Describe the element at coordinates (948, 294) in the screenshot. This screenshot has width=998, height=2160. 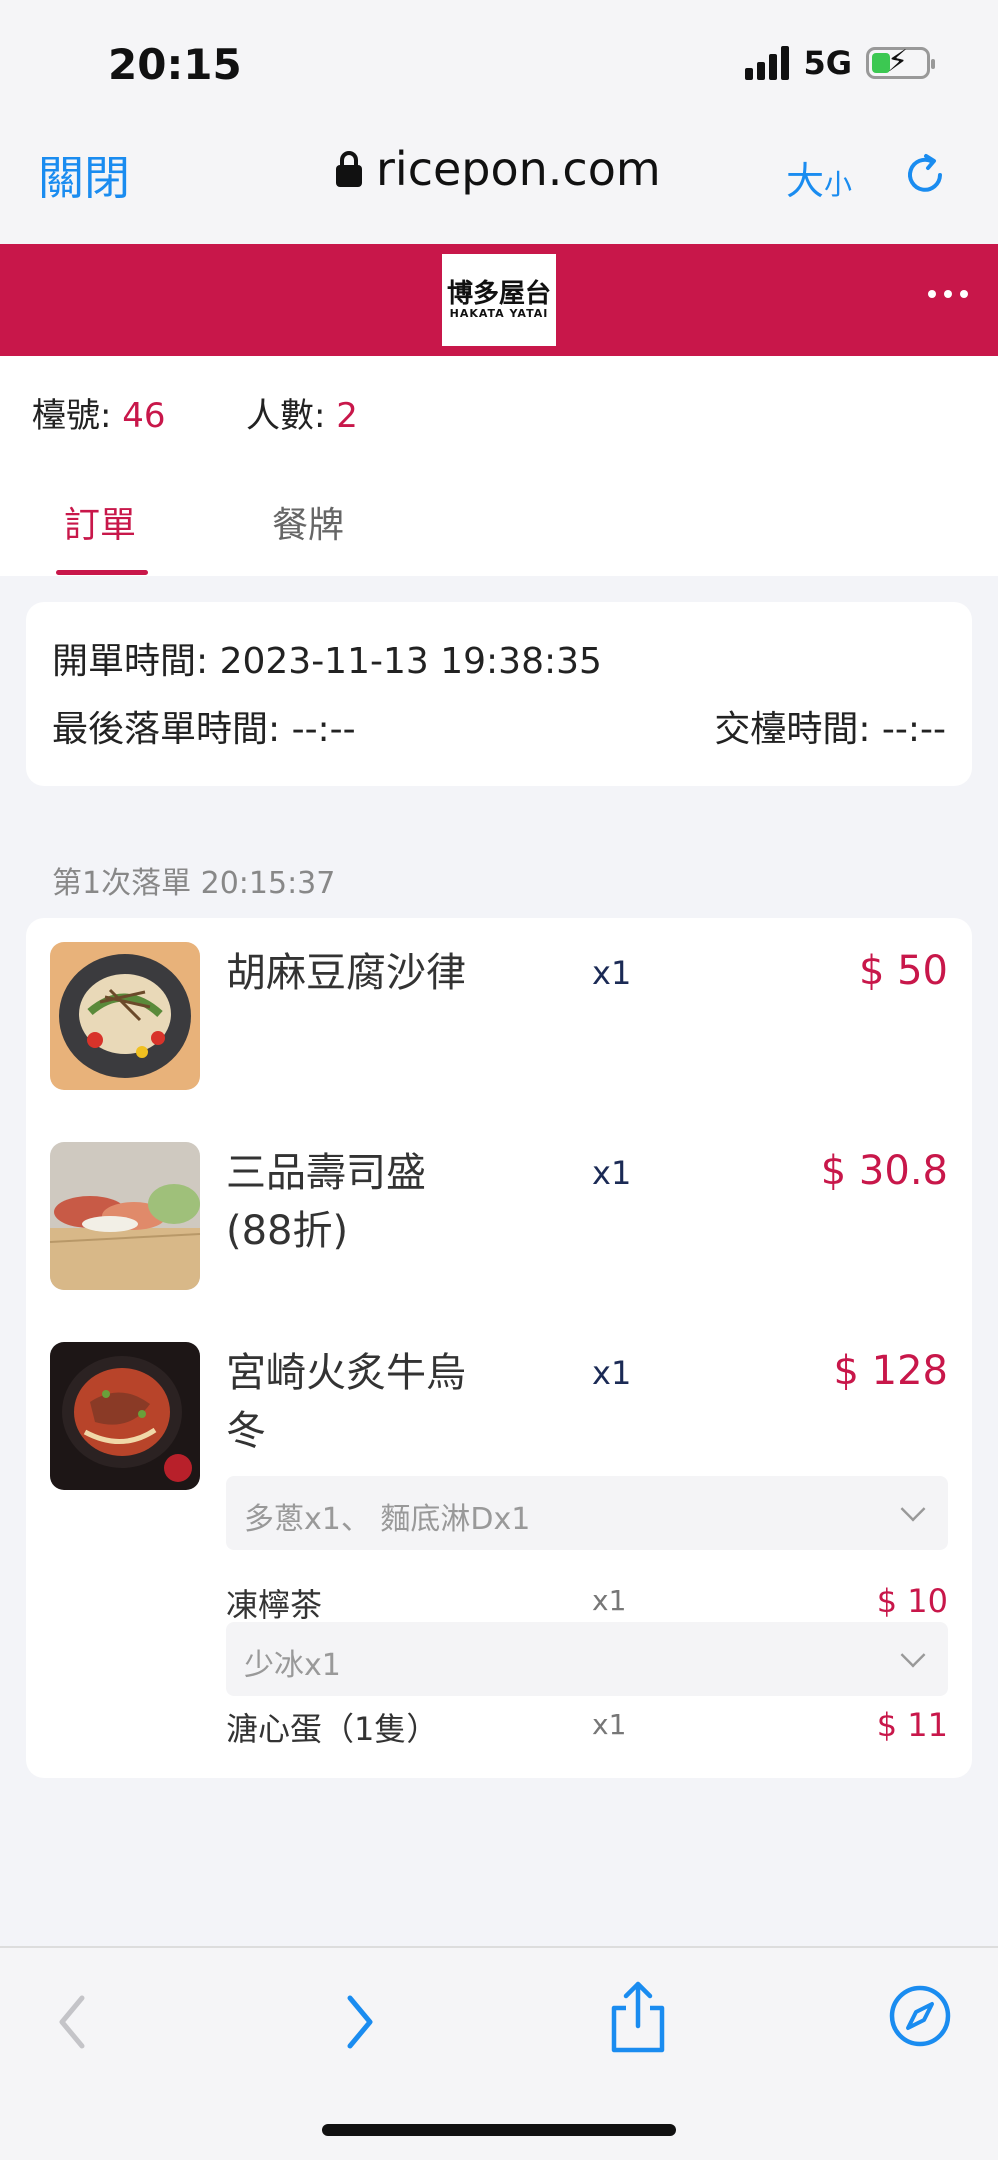
I see `more-icon` at that location.